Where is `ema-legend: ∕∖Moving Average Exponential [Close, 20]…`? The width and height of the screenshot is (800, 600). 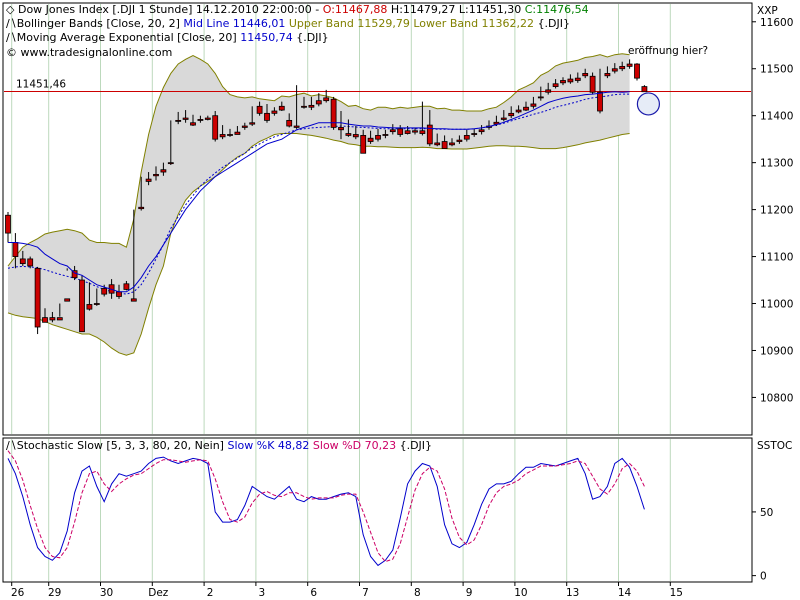 ema-legend: ∕∖Moving Average Exponential [Close, 20]… is located at coordinates (167, 37).